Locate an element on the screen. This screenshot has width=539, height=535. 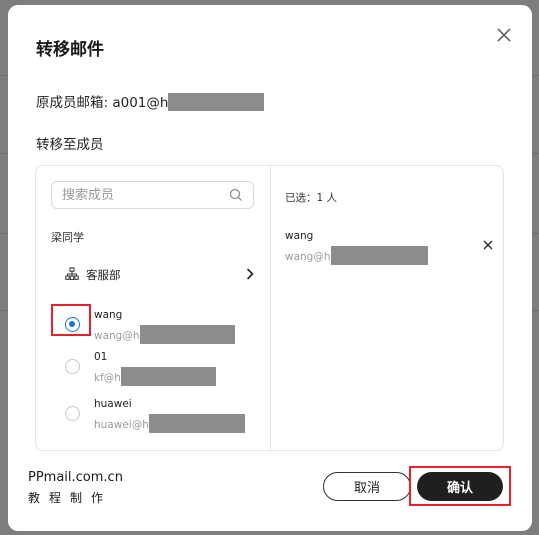
dialog-title: 转移邮件 is located at coordinates (70, 50).